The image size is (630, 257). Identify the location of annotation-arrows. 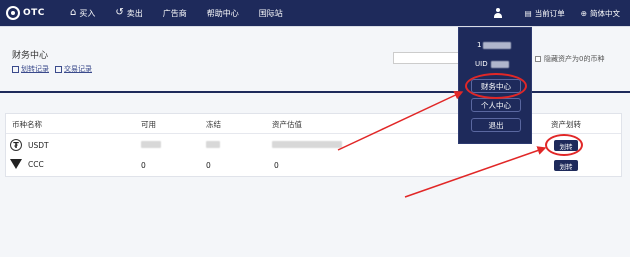
(442, 144).